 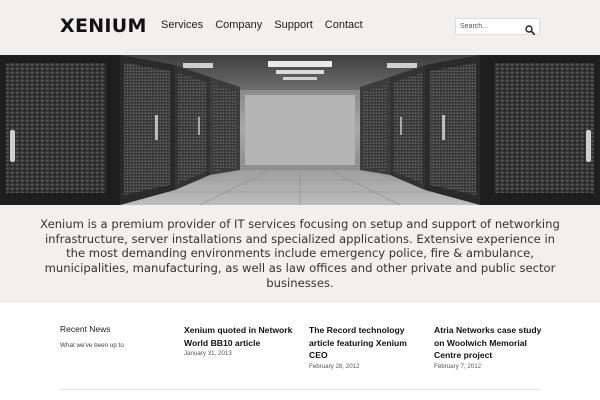 What do you see at coordinates (92, 337) in the screenshot?
I see `news-heading-block: Recent News What we've been up to` at bounding box center [92, 337].